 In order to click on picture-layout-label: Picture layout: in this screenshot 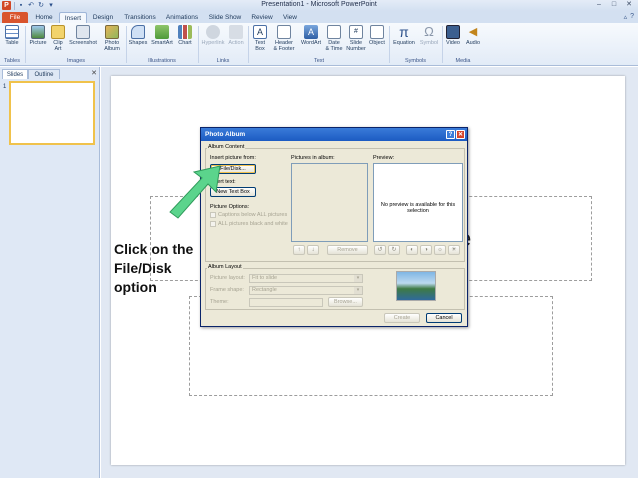, I will do `click(227, 278)`.